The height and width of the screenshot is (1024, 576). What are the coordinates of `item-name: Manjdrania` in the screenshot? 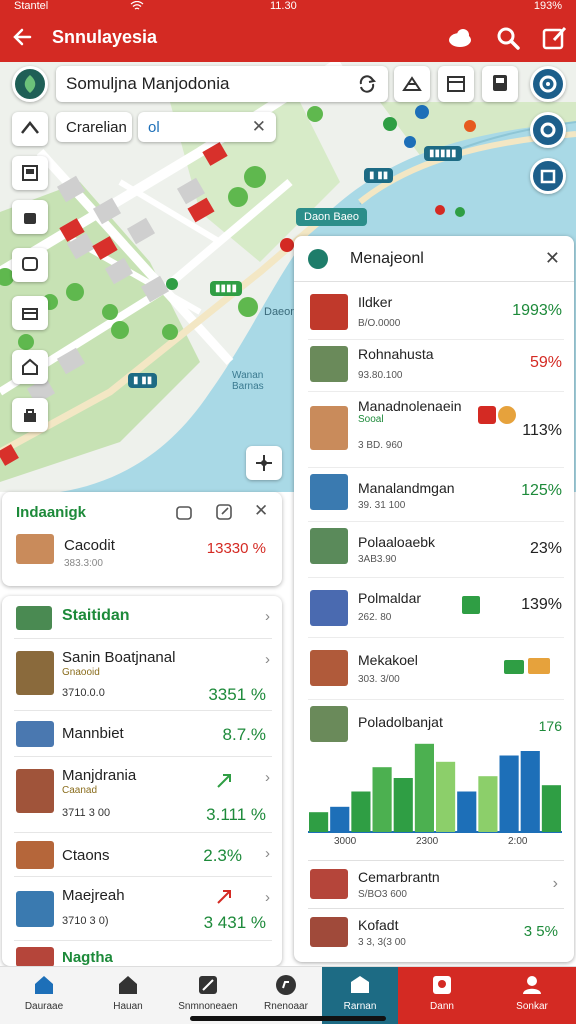 It's located at (99, 775).